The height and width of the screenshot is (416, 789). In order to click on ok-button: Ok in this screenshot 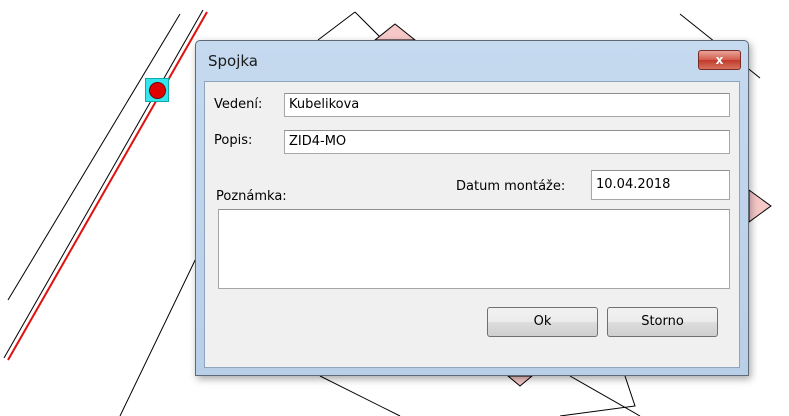, I will do `click(542, 322)`.